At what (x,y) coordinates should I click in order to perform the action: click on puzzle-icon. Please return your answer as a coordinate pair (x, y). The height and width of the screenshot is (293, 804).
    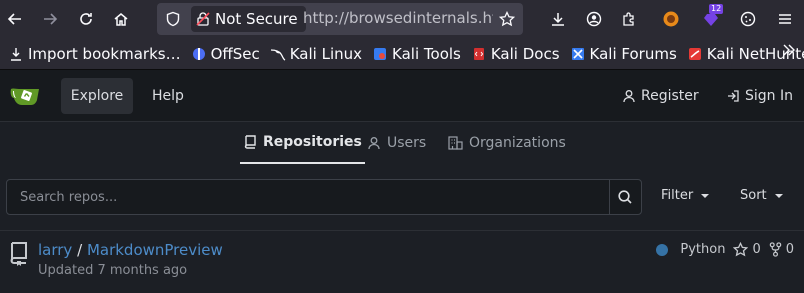
    Looking at the image, I should click on (628, 19).